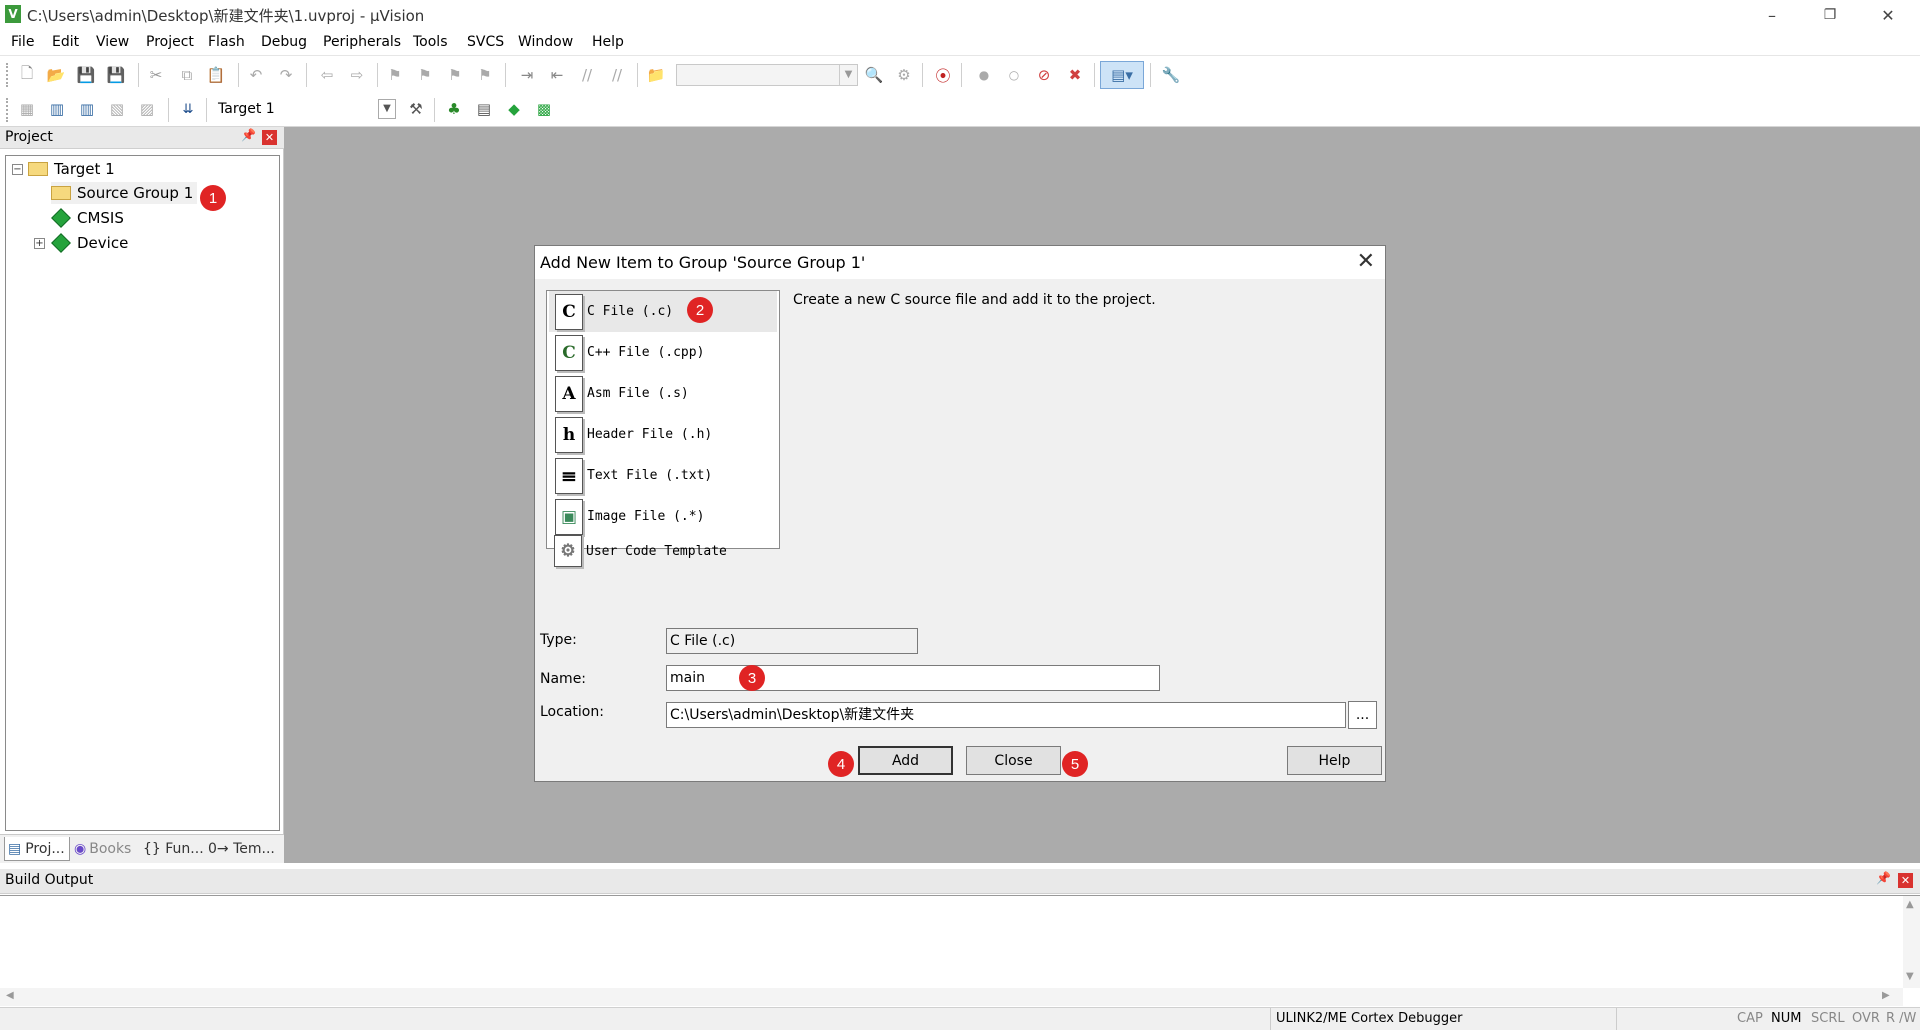 This screenshot has width=1920, height=1030. I want to click on build-output-area: ▲ ▼ ◀ ▶, so click(960, 951).